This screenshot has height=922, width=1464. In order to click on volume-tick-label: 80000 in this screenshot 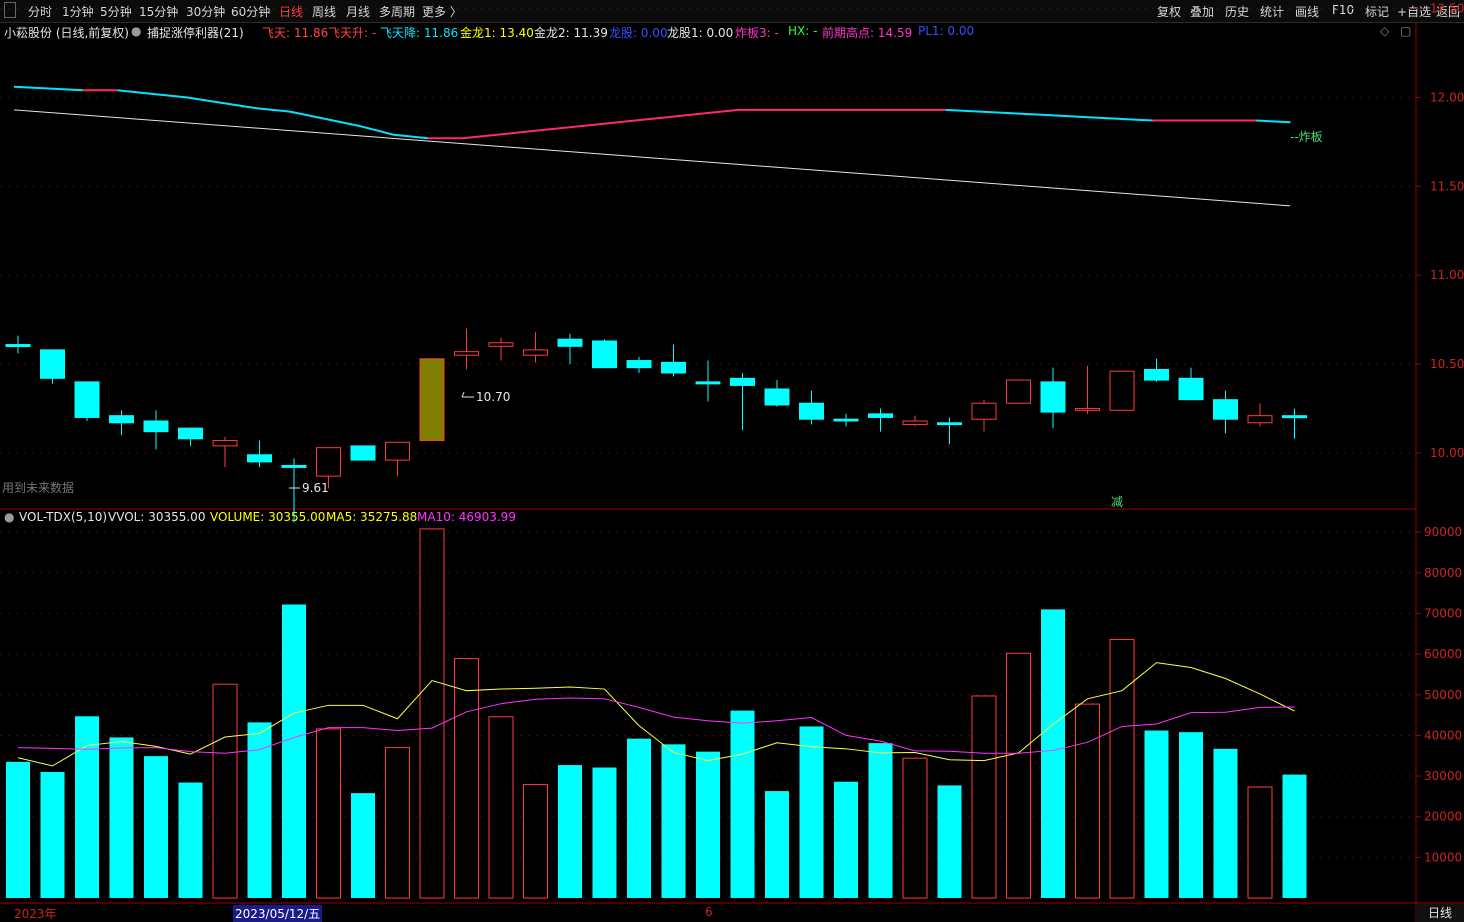, I will do `click(1443, 573)`.